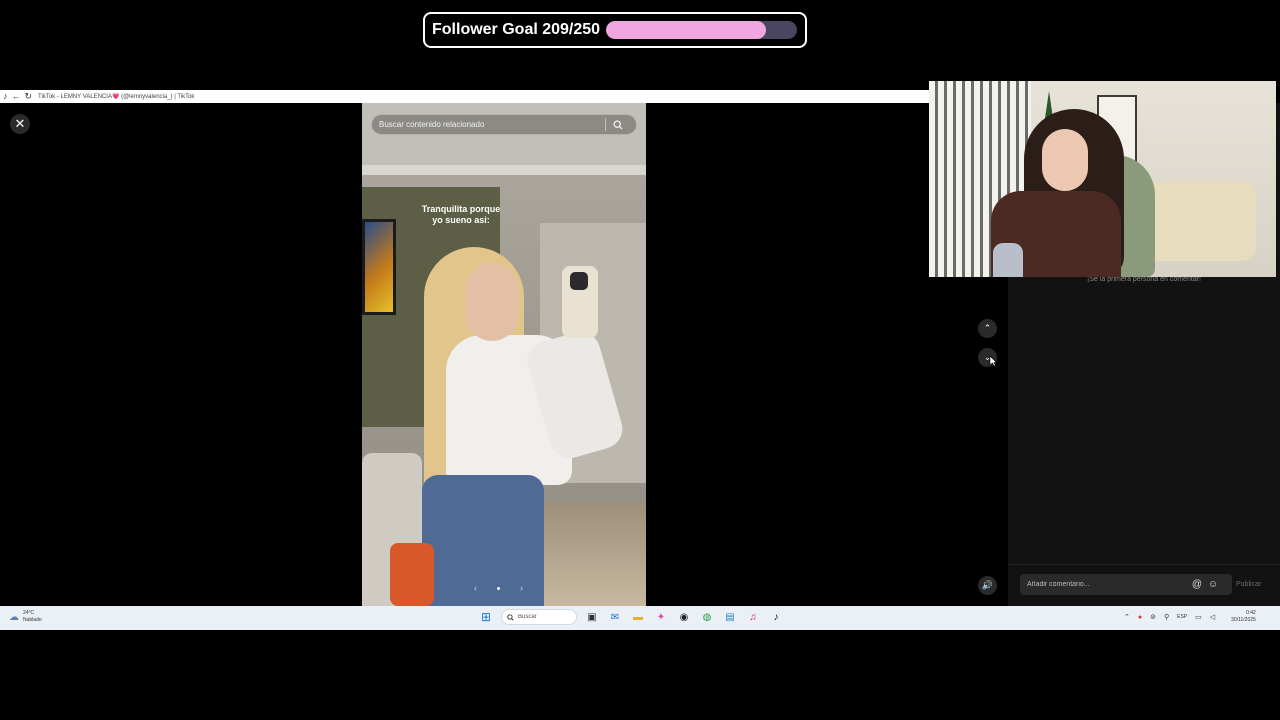 The image size is (1280, 720). I want to click on clock-date: 30/11/2025, so click(1243, 620).